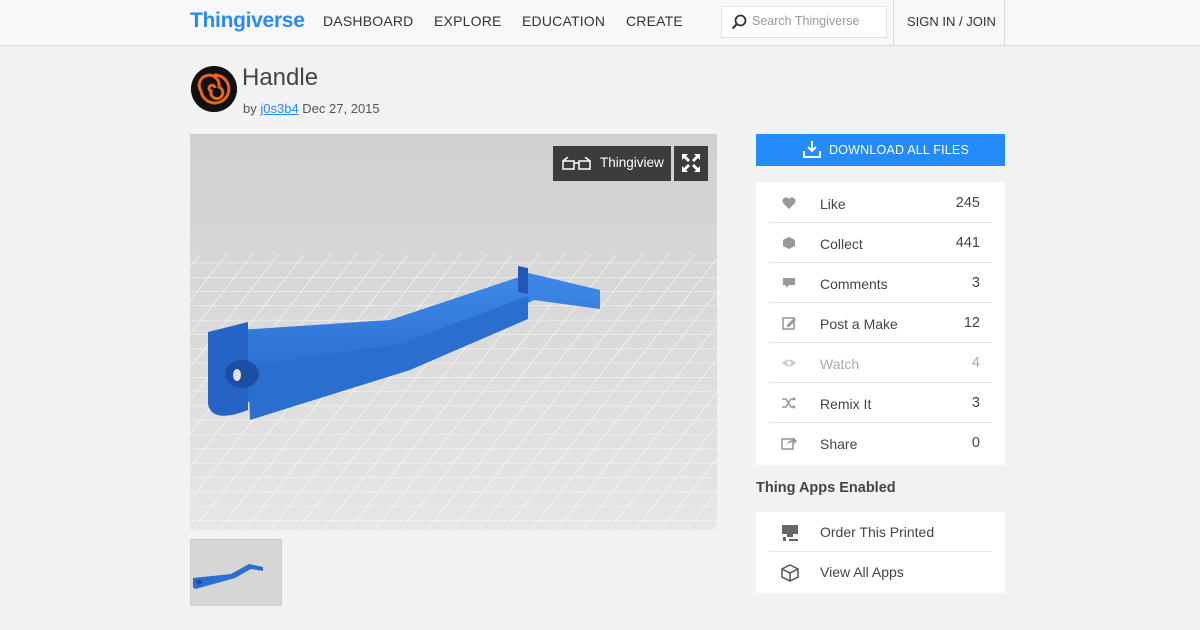 This screenshot has width=1200, height=630. What do you see at coordinates (468, 21) in the screenshot?
I see `nav-explore: EXPLORE` at bounding box center [468, 21].